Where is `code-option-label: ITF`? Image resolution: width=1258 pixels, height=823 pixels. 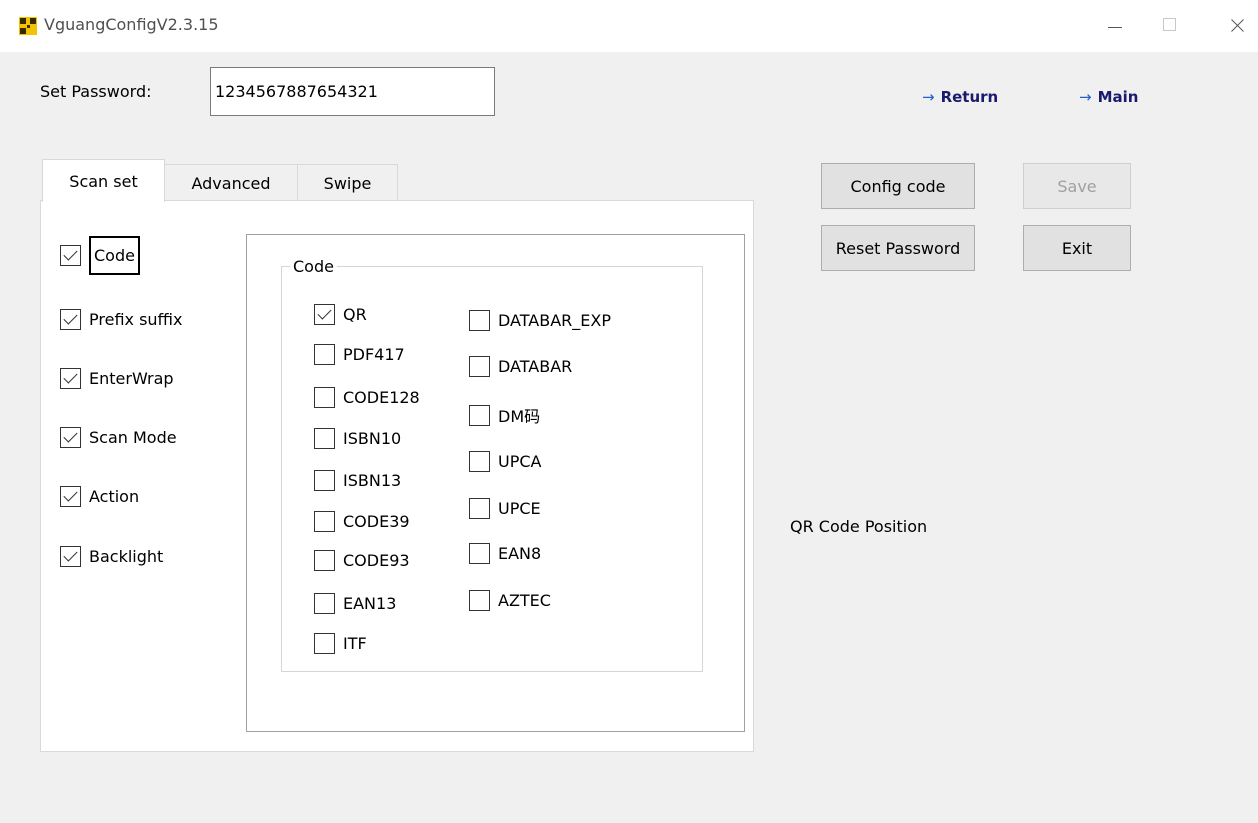
code-option-label: ITF is located at coordinates (355, 643).